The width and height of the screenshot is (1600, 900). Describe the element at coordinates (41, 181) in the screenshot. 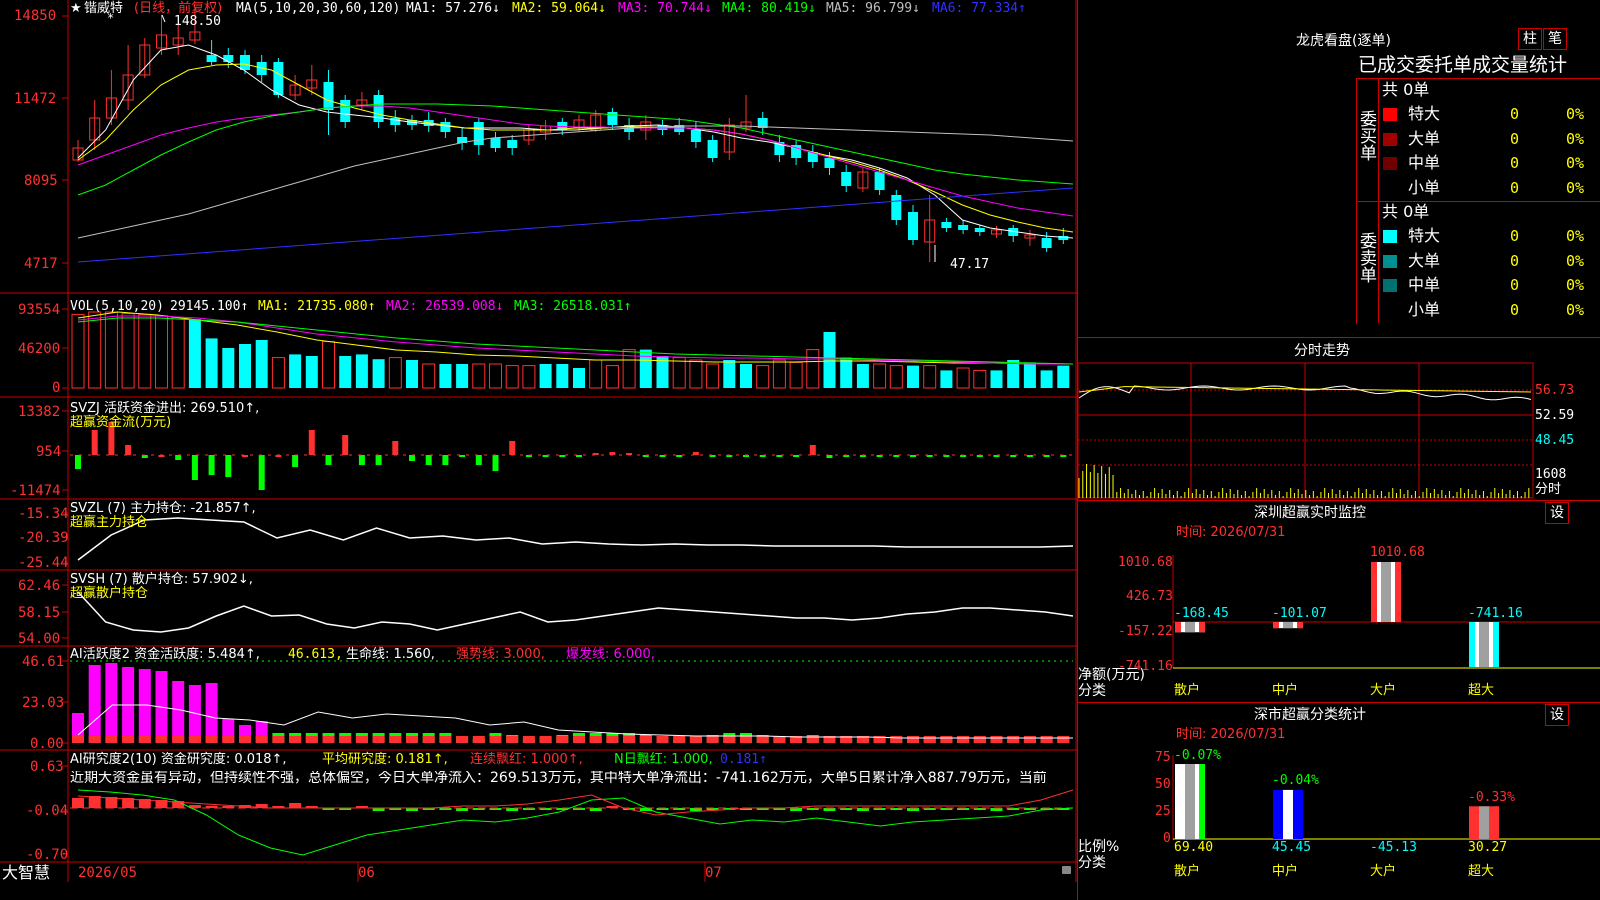

I see `main-y-tick: 8095` at that location.